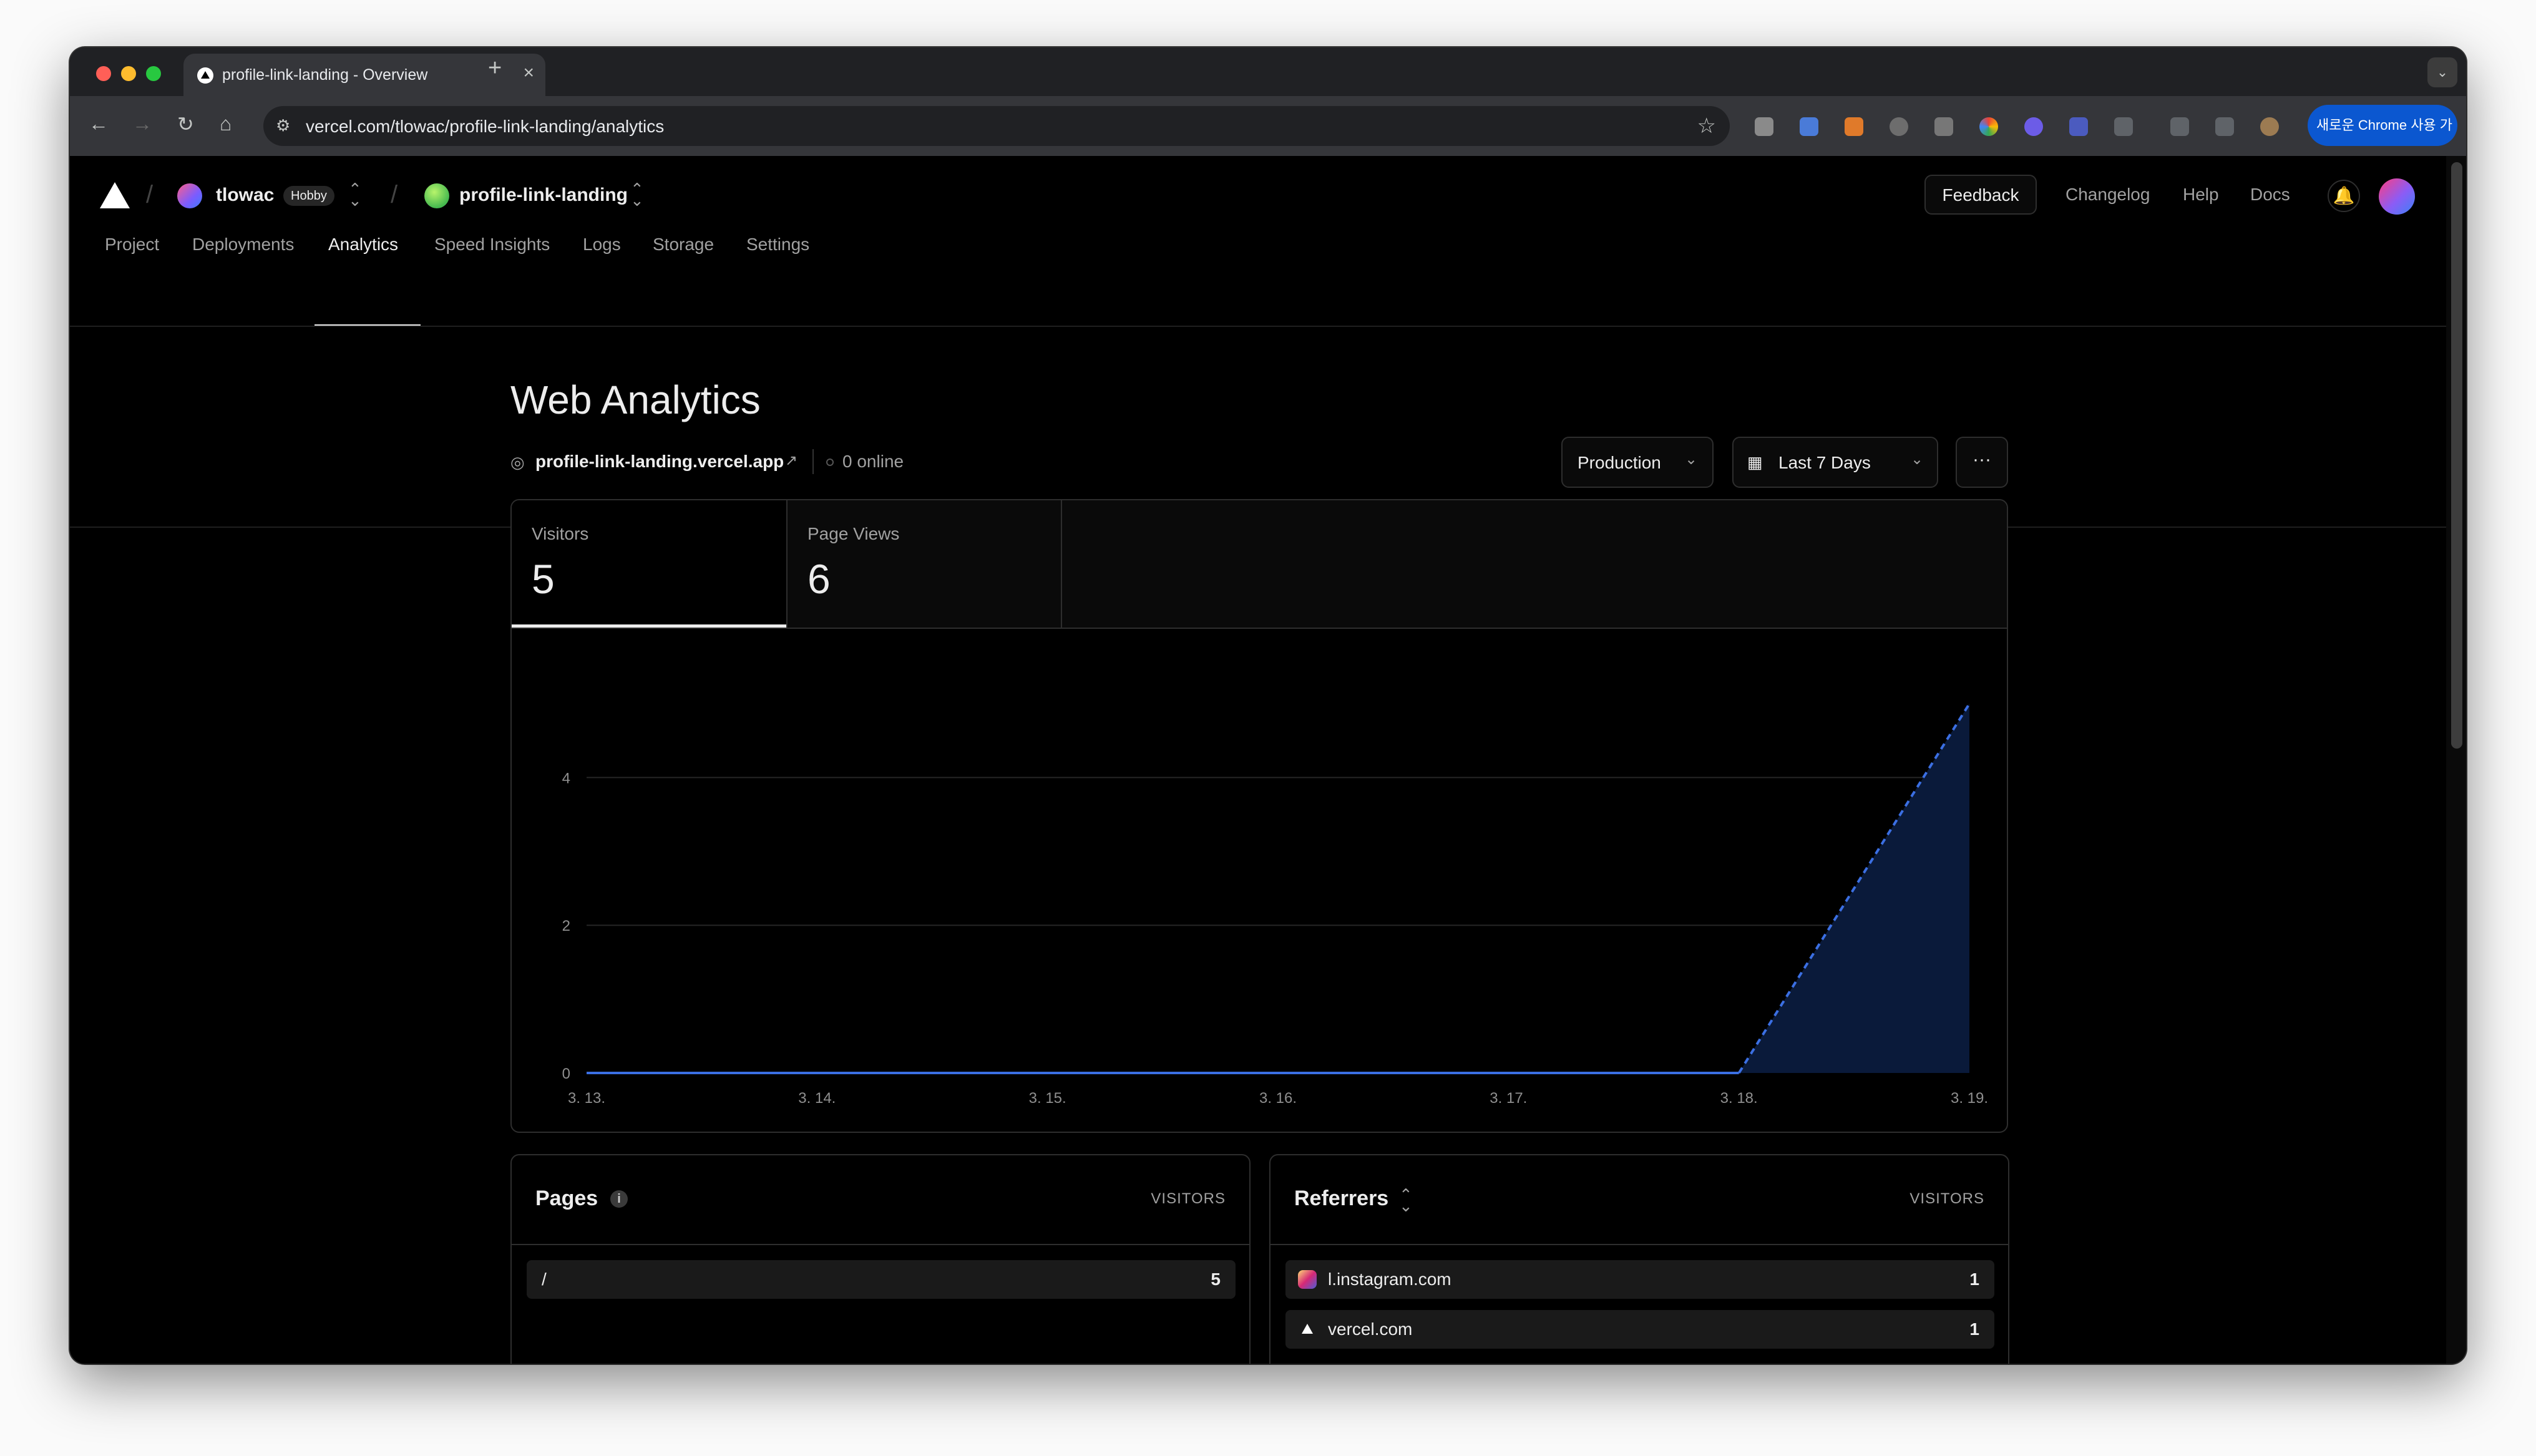 The width and height of the screenshot is (2536, 1456). Describe the element at coordinates (683, 245) in the screenshot. I see `tab-storage: Storage` at that location.